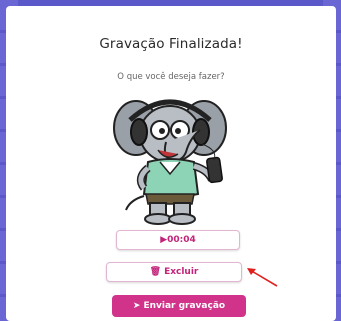 This screenshot has width=341, height=321. I want to click on elephant-mascot-icon, so click(170, 162).